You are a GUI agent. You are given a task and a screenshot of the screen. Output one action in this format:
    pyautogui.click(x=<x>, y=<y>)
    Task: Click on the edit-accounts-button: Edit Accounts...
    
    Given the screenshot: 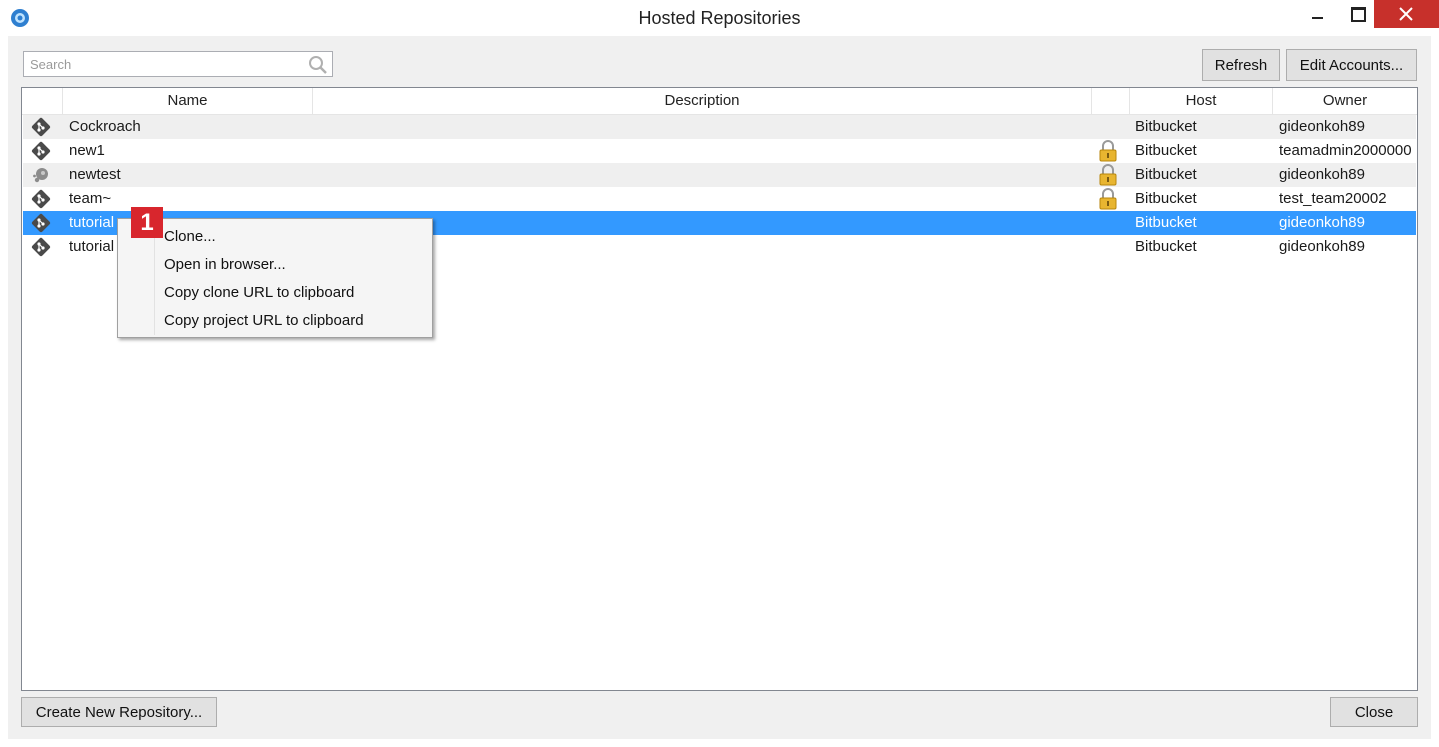 What is the action you would take?
    pyautogui.click(x=1351, y=65)
    